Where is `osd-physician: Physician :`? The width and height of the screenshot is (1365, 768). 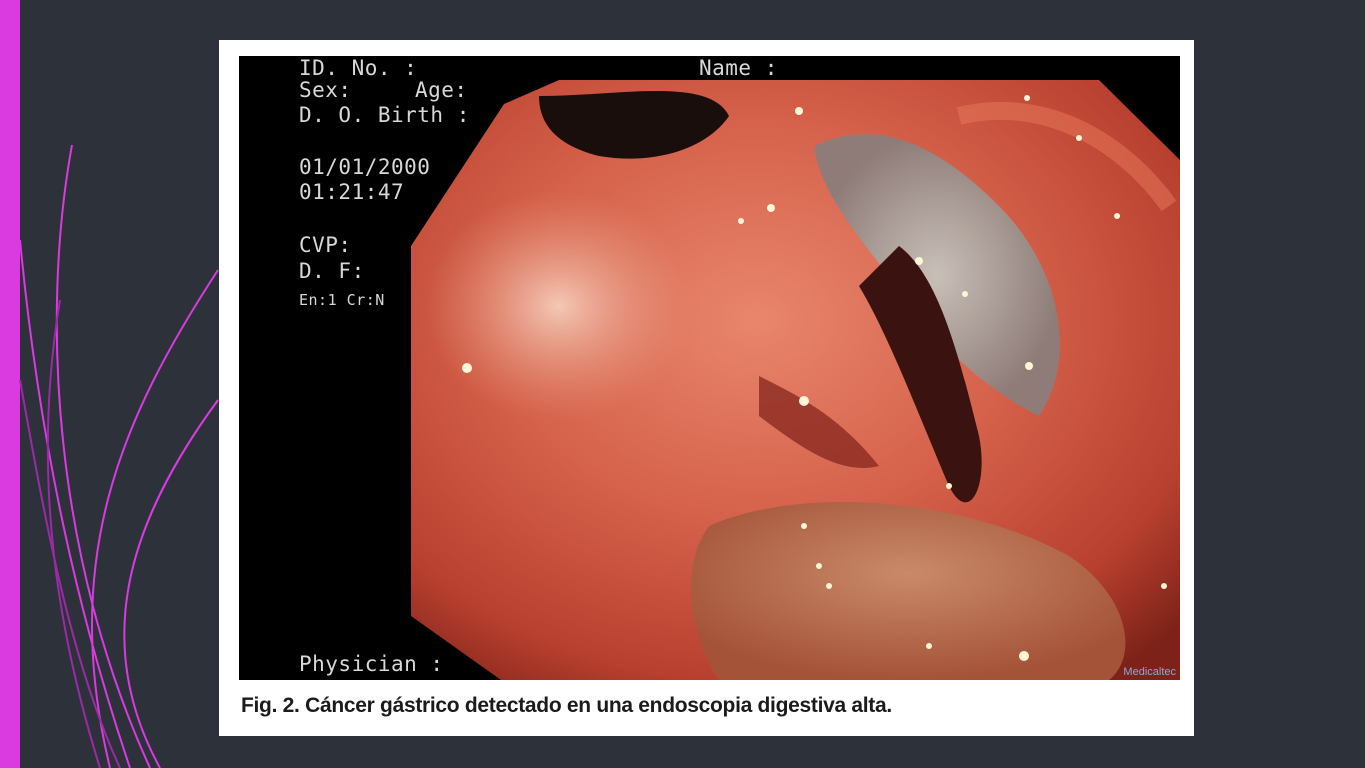
osd-physician: Physician : is located at coordinates (371, 664).